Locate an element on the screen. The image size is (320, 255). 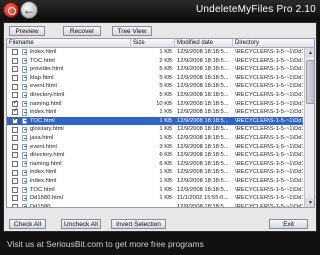
file-name: glossary.html is located at coordinates (47, 129).